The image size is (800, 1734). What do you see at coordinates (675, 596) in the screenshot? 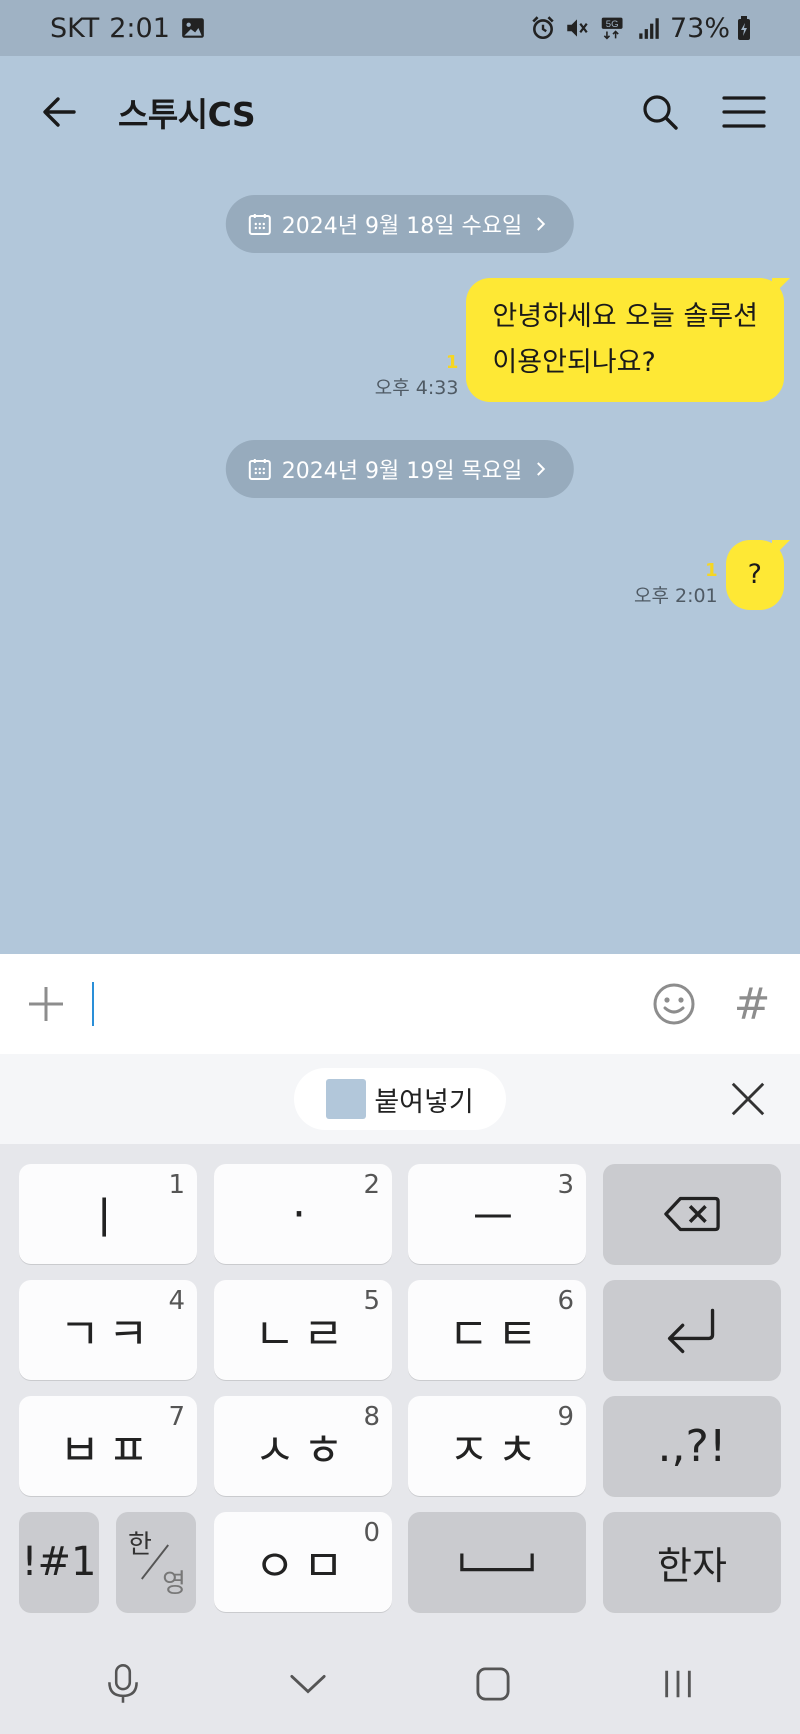
I see `message-time: 오후 2:01` at bounding box center [675, 596].